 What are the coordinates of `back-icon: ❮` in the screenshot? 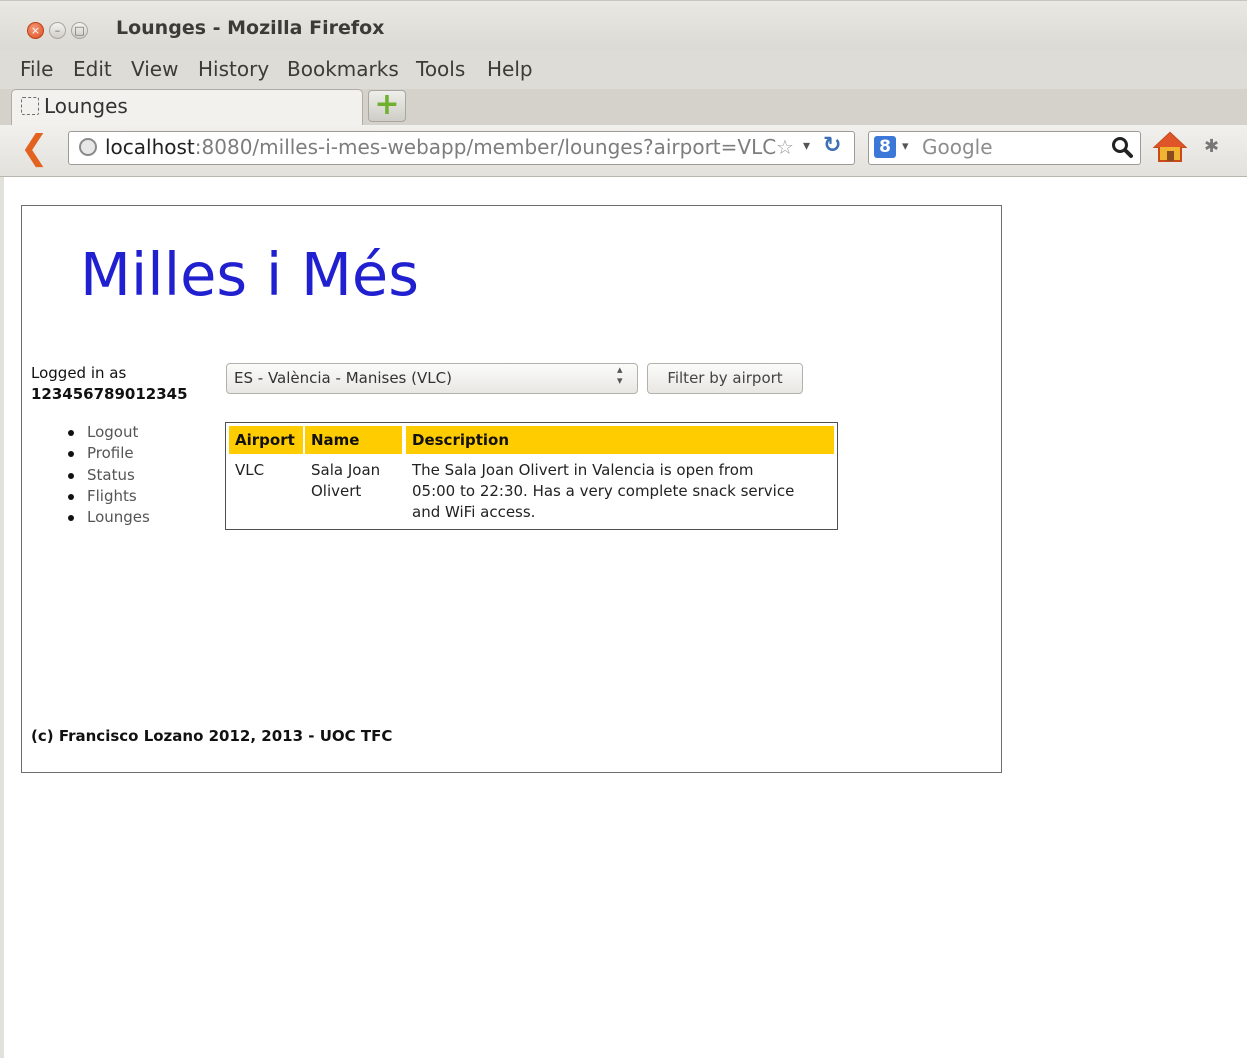 It's located at (35, 148).